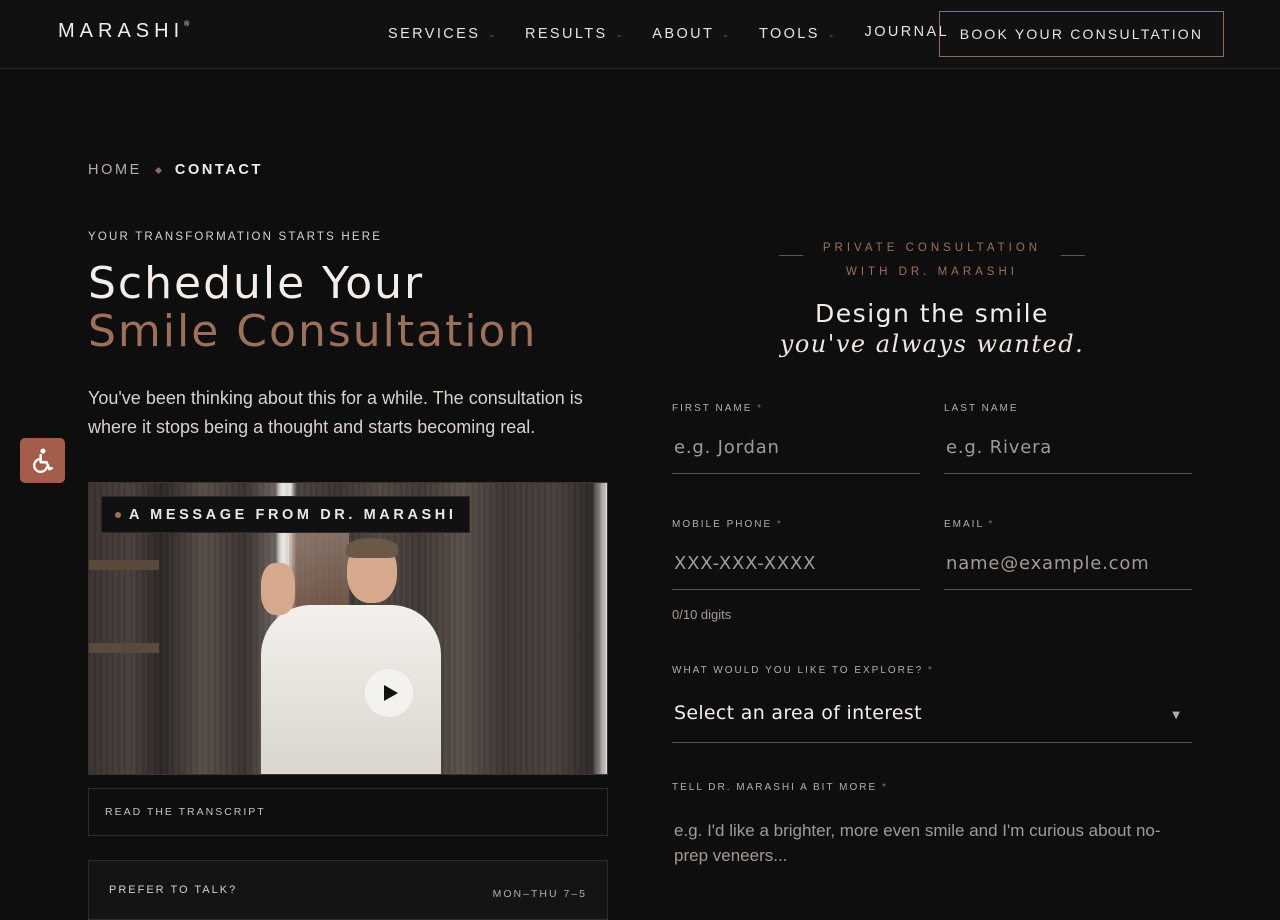  What do you see at coordinates (539, 894) in the screenshot?
I see `office-hours: MON–THU 7–5` at bounding box center [539, 894].